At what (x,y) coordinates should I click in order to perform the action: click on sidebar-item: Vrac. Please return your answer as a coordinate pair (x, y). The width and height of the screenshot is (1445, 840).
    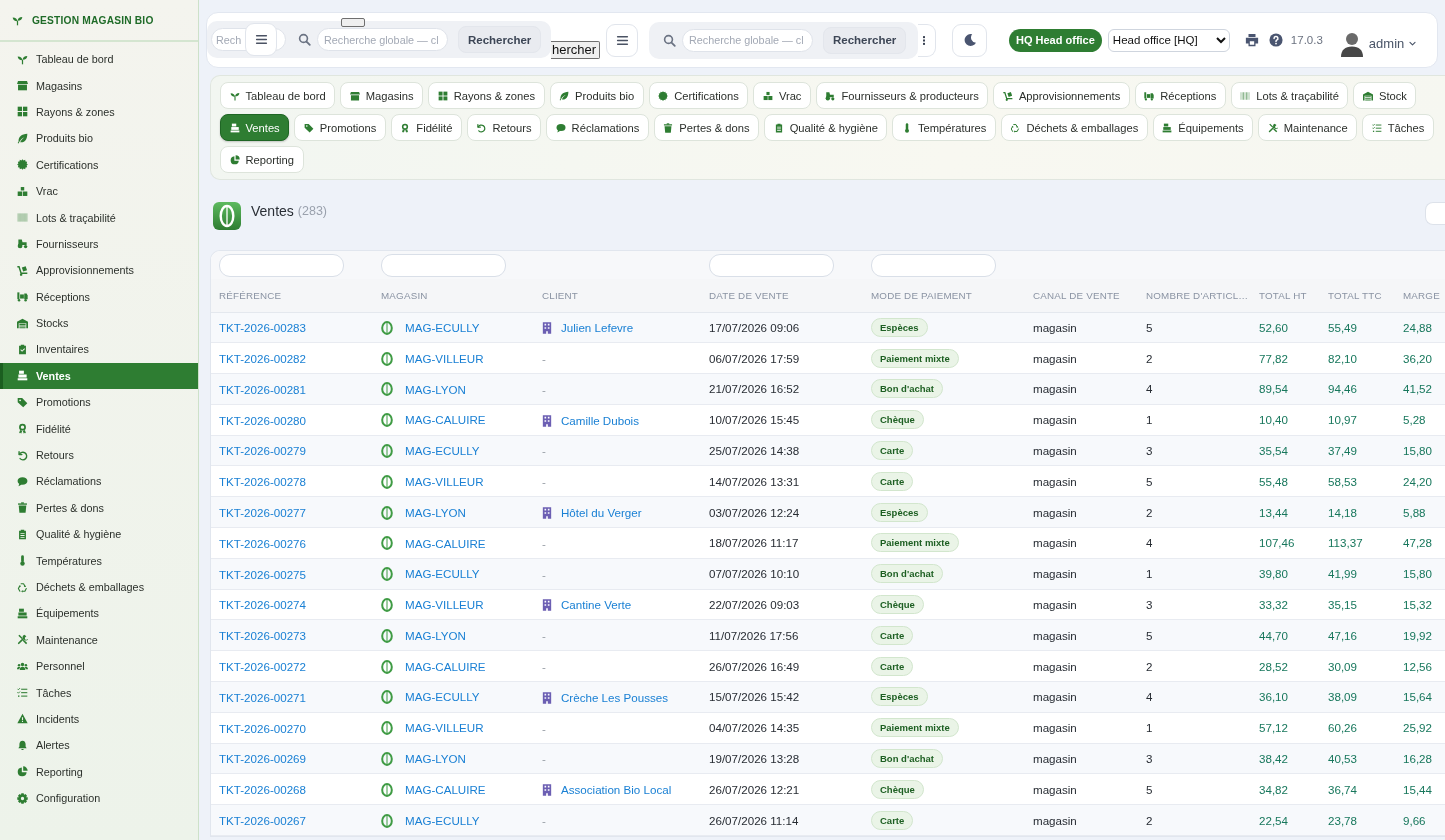
    Looking at the image, I should click on (99, 191).